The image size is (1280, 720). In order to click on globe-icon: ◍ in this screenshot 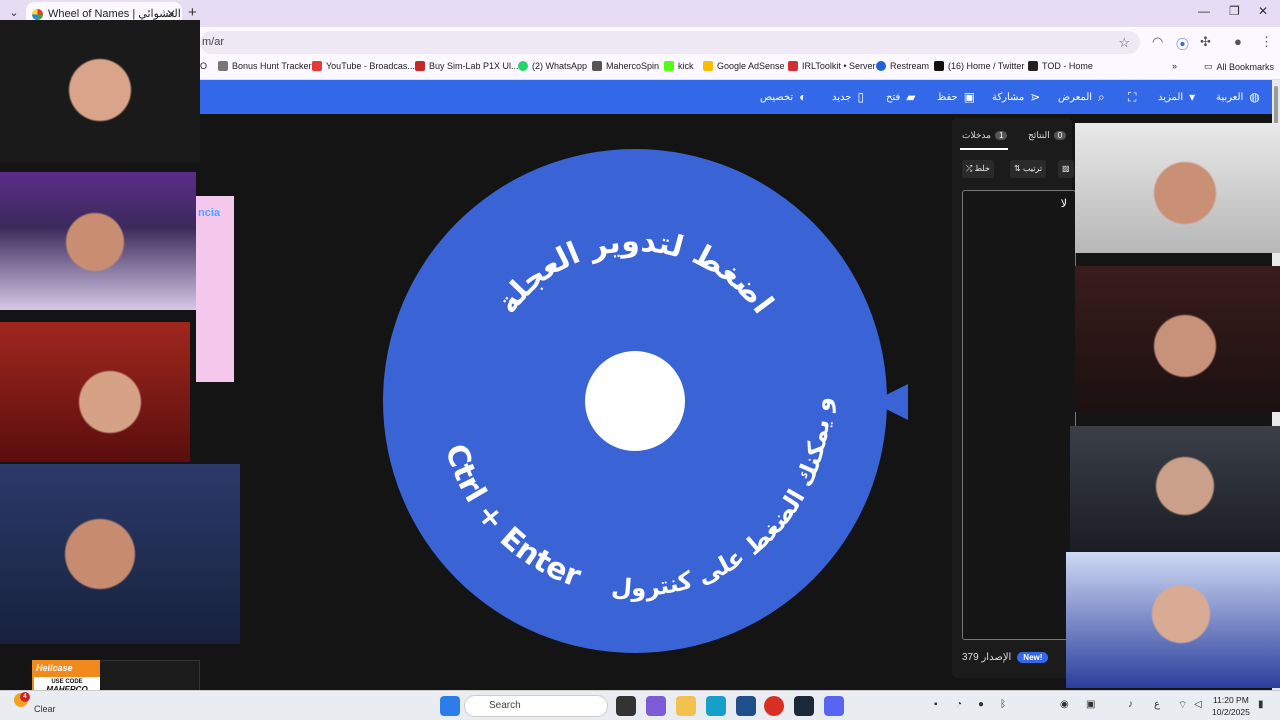, I will do `click(1254, 97)`.